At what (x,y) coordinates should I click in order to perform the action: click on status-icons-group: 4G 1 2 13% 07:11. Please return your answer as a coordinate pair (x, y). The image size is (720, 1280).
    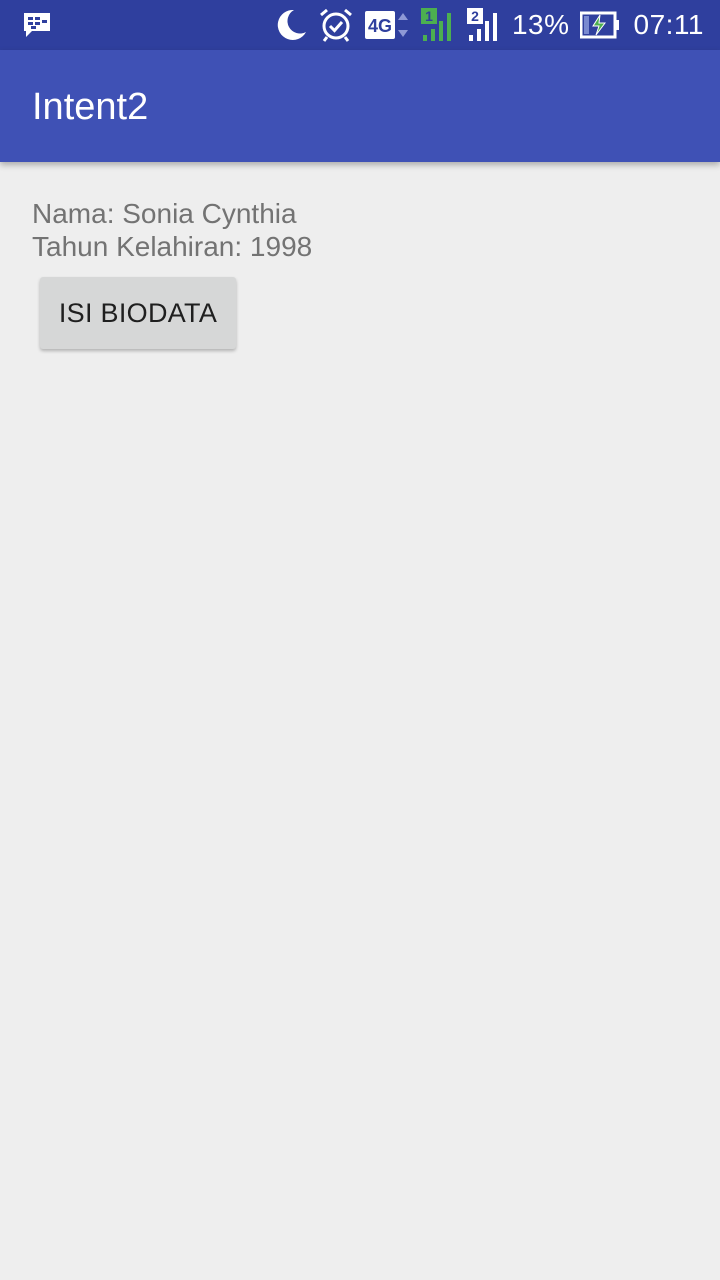
    Looking at the image, I should click on (489, 25).